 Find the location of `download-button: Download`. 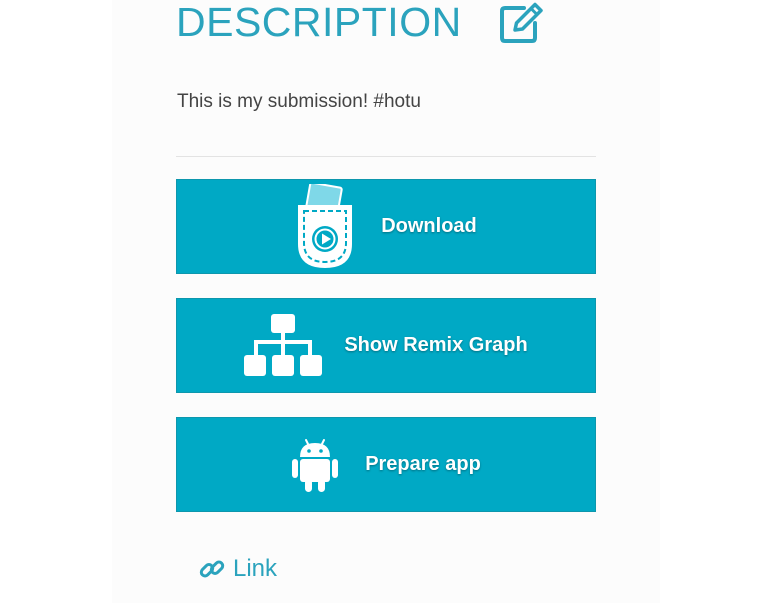

download-button: Download is located at coordinates (386, 226).